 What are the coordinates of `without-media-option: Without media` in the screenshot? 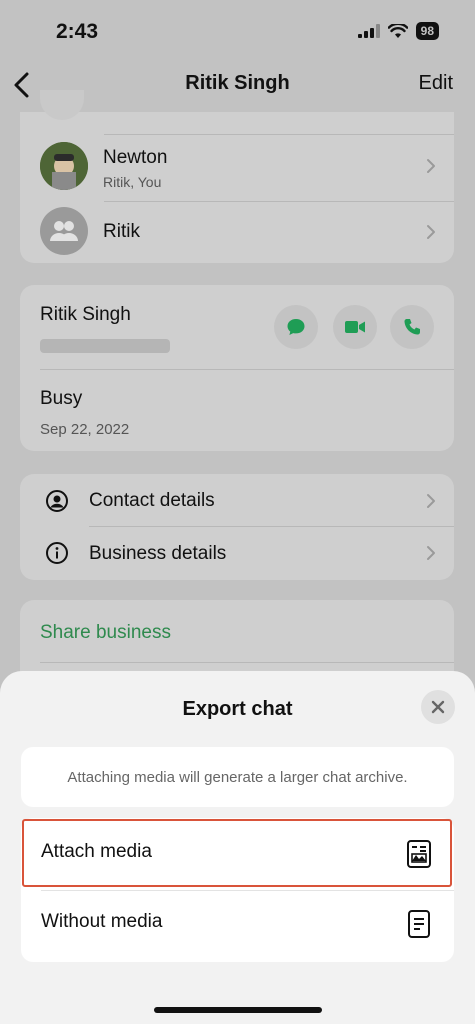 It's located at (237, 926).